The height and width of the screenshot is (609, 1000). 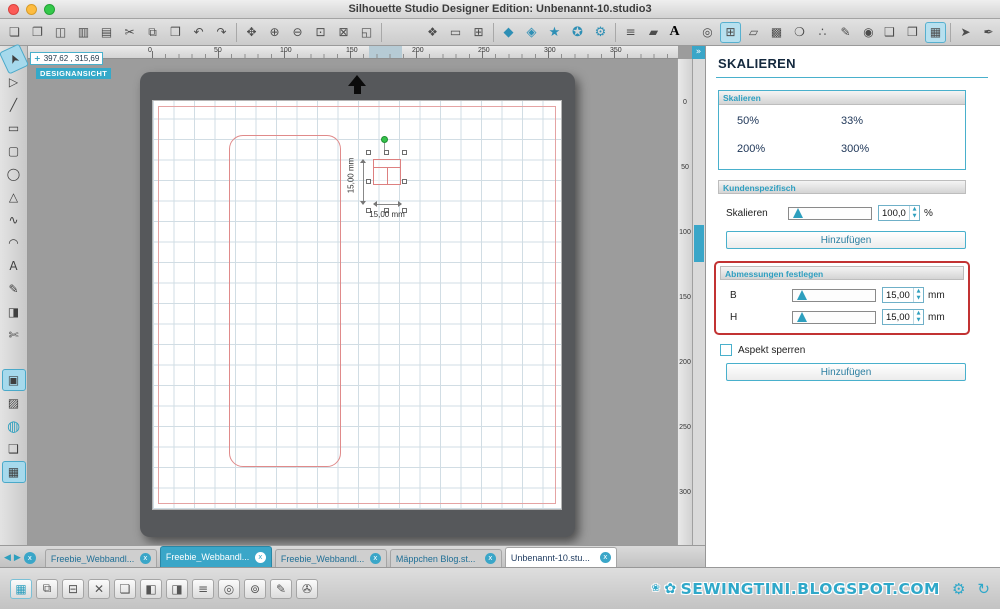 What do you see at coordinates (846, 372) in the screenshot?
I see `apply-dimensions-button: Hinzufügen` at bounding box center [846, 372].